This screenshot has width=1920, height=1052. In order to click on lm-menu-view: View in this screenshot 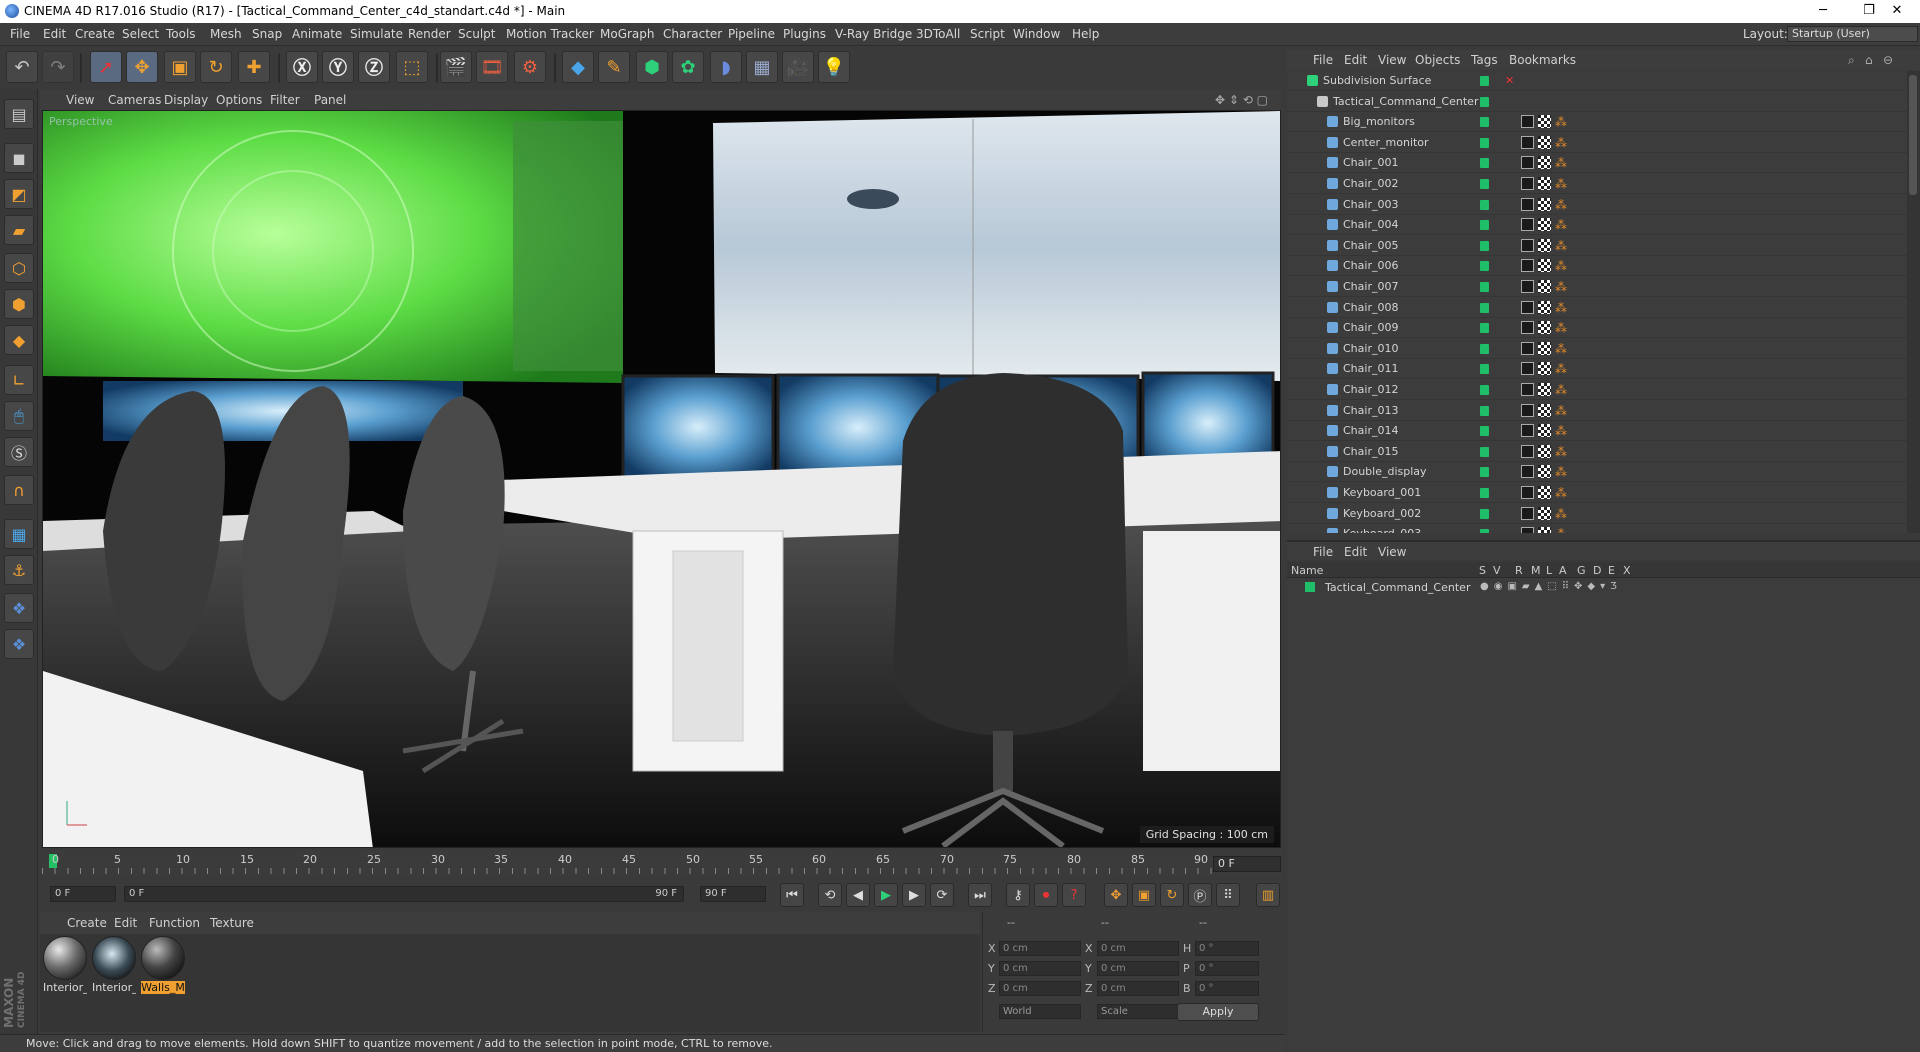, I will do `click(1392, 552)`.